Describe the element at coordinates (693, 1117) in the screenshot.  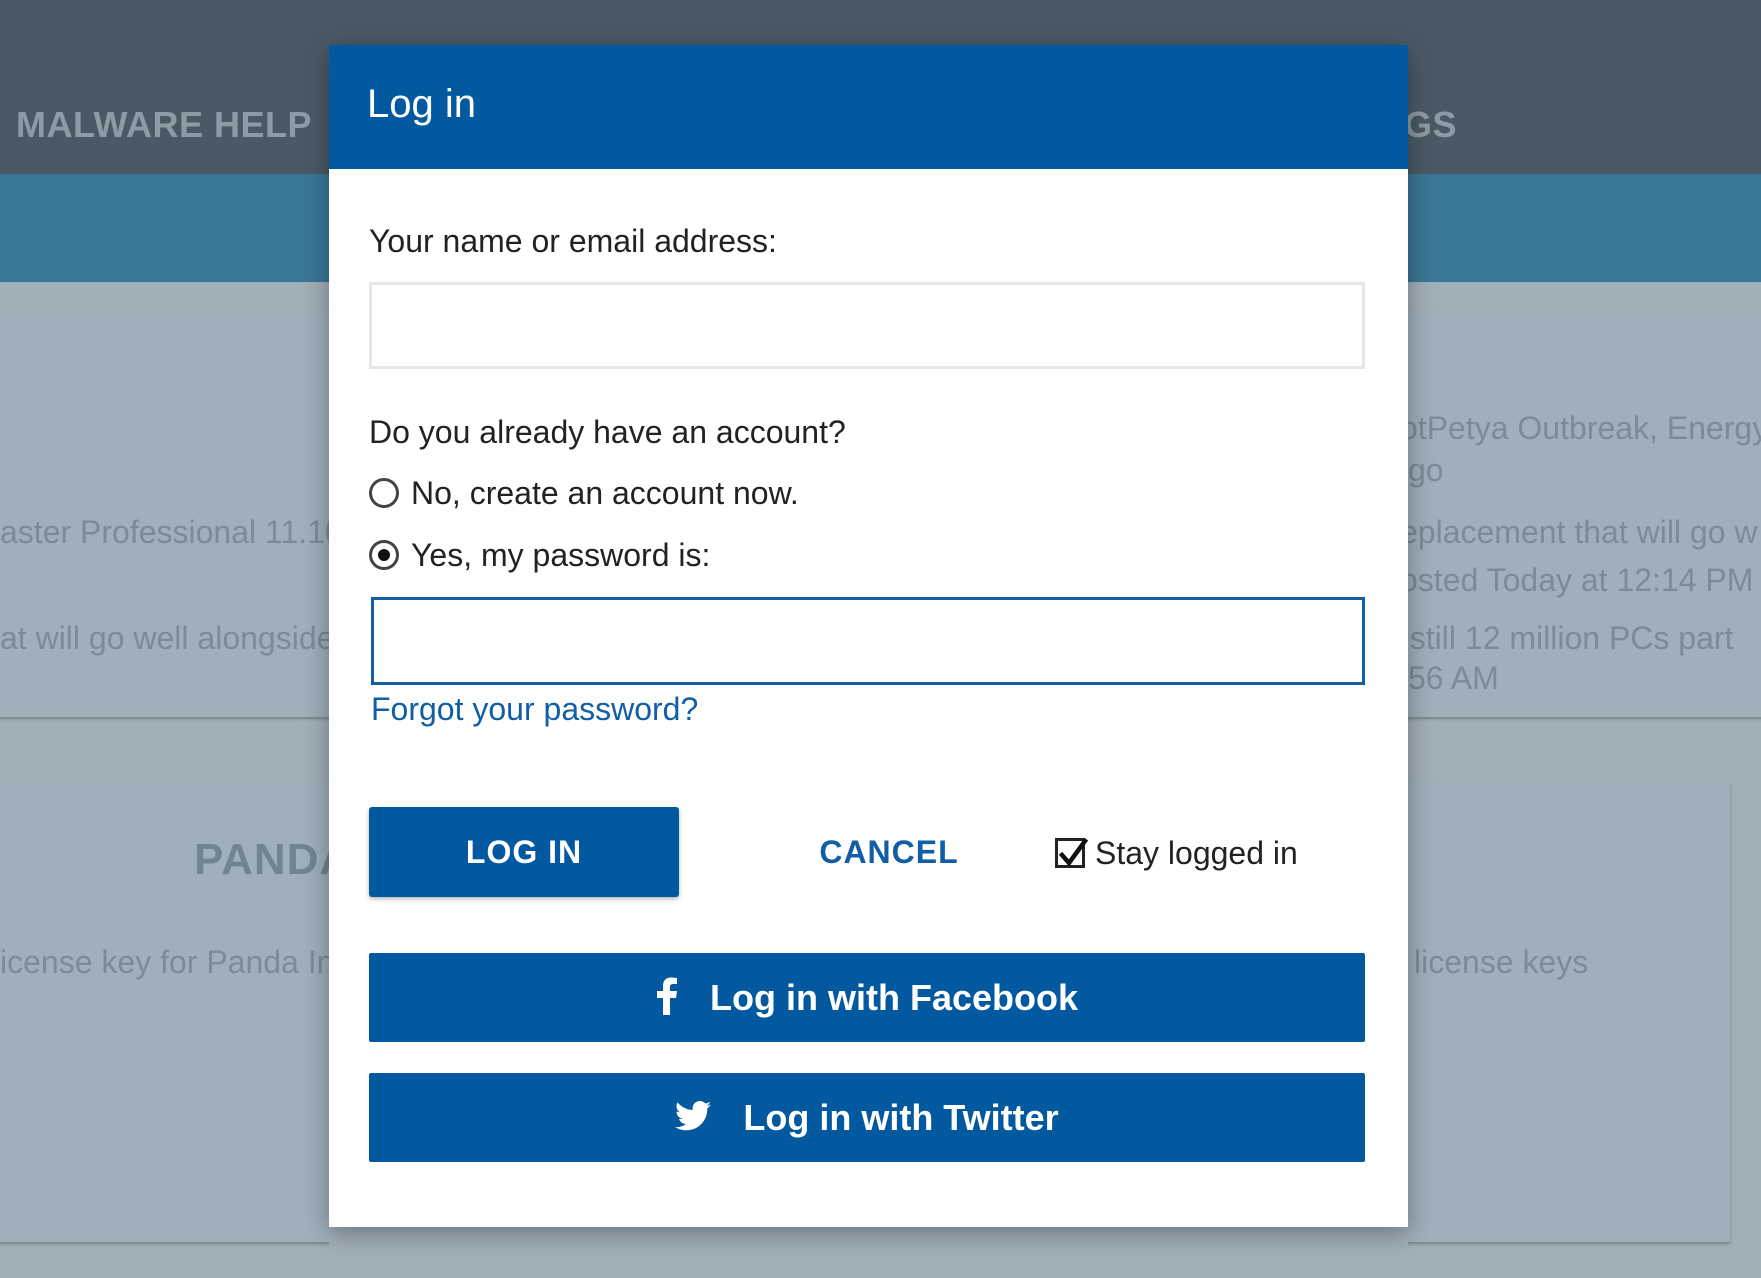
I see `twitter-icon` at that location.